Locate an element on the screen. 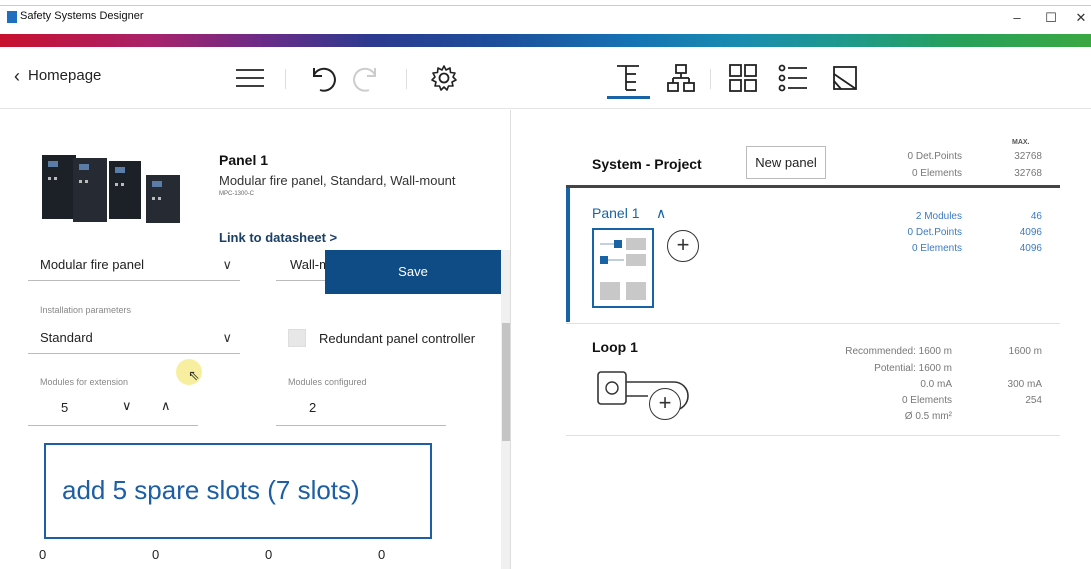 The width and height of the screenshot is (1091, 569). loop-stat-max: 254 is located at coordinates (1033, 400).